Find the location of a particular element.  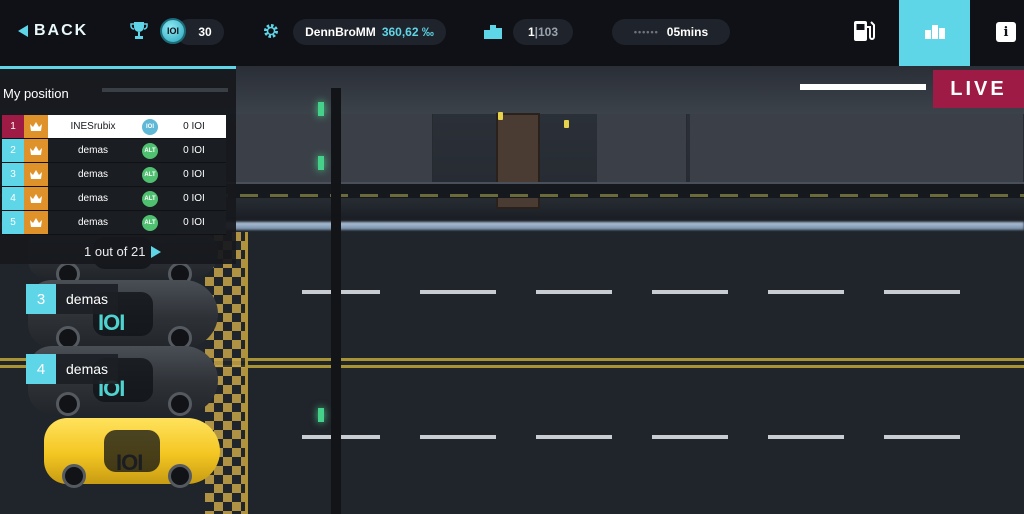

position-row: 4 demas ALT 0 IOI is located at coordinates (114, 199).